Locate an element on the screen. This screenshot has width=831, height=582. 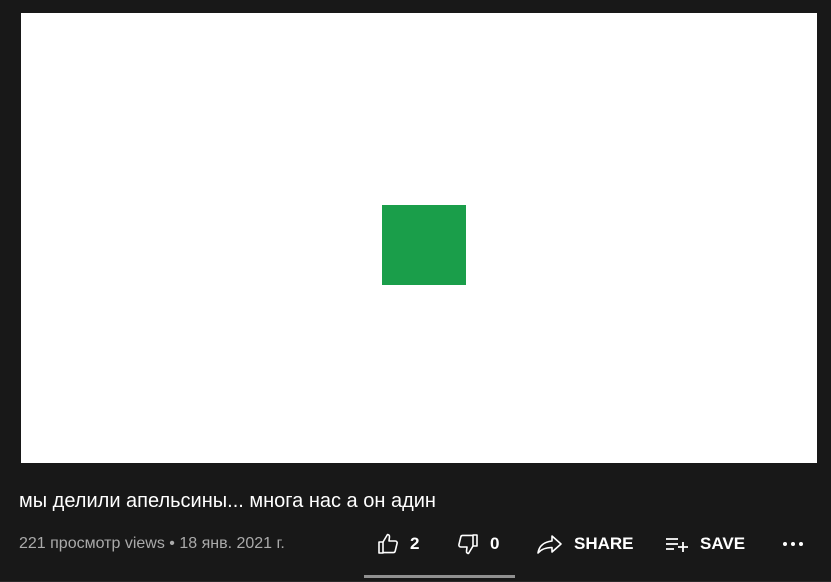
like-dislike-sentiment-bar is located at coordinates (439, 576).